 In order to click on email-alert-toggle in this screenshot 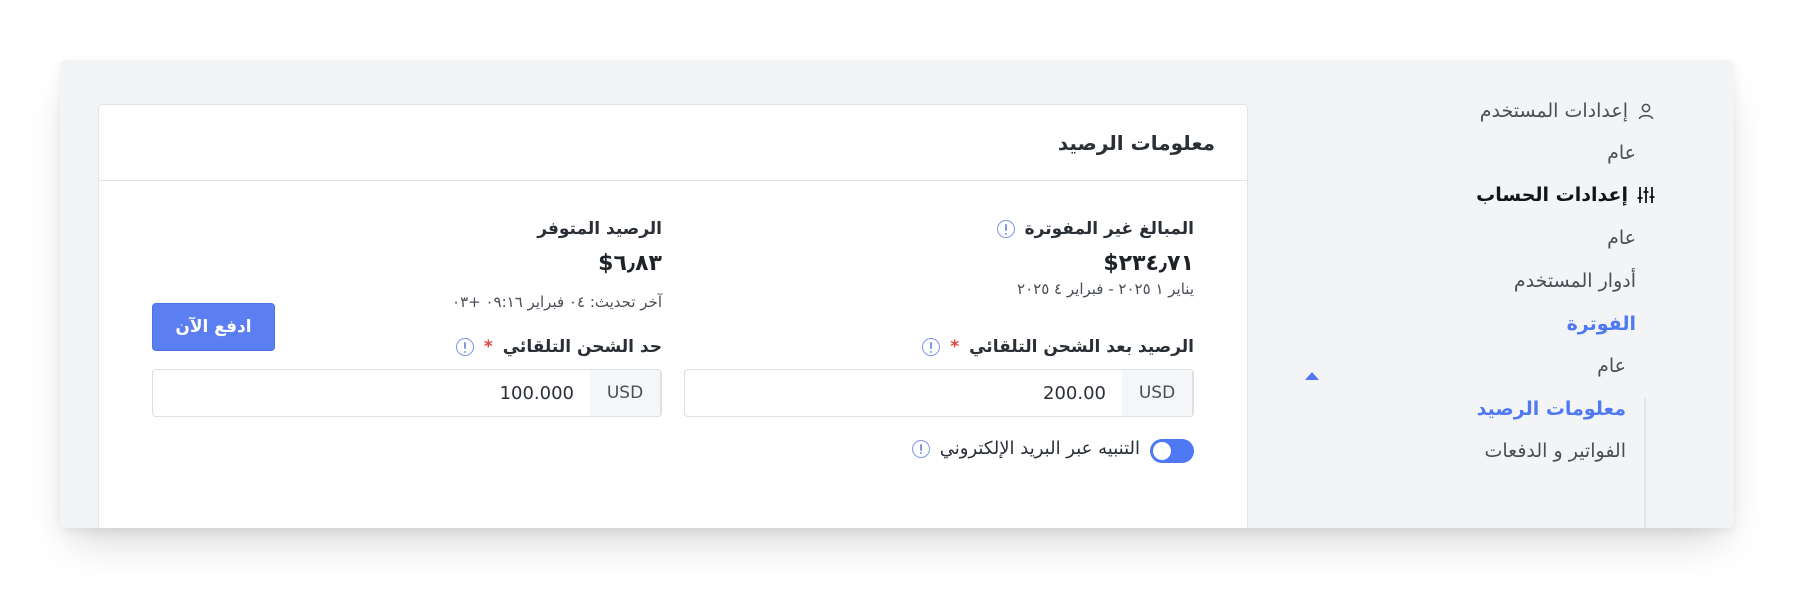, I will do `click(1172, 451)`.